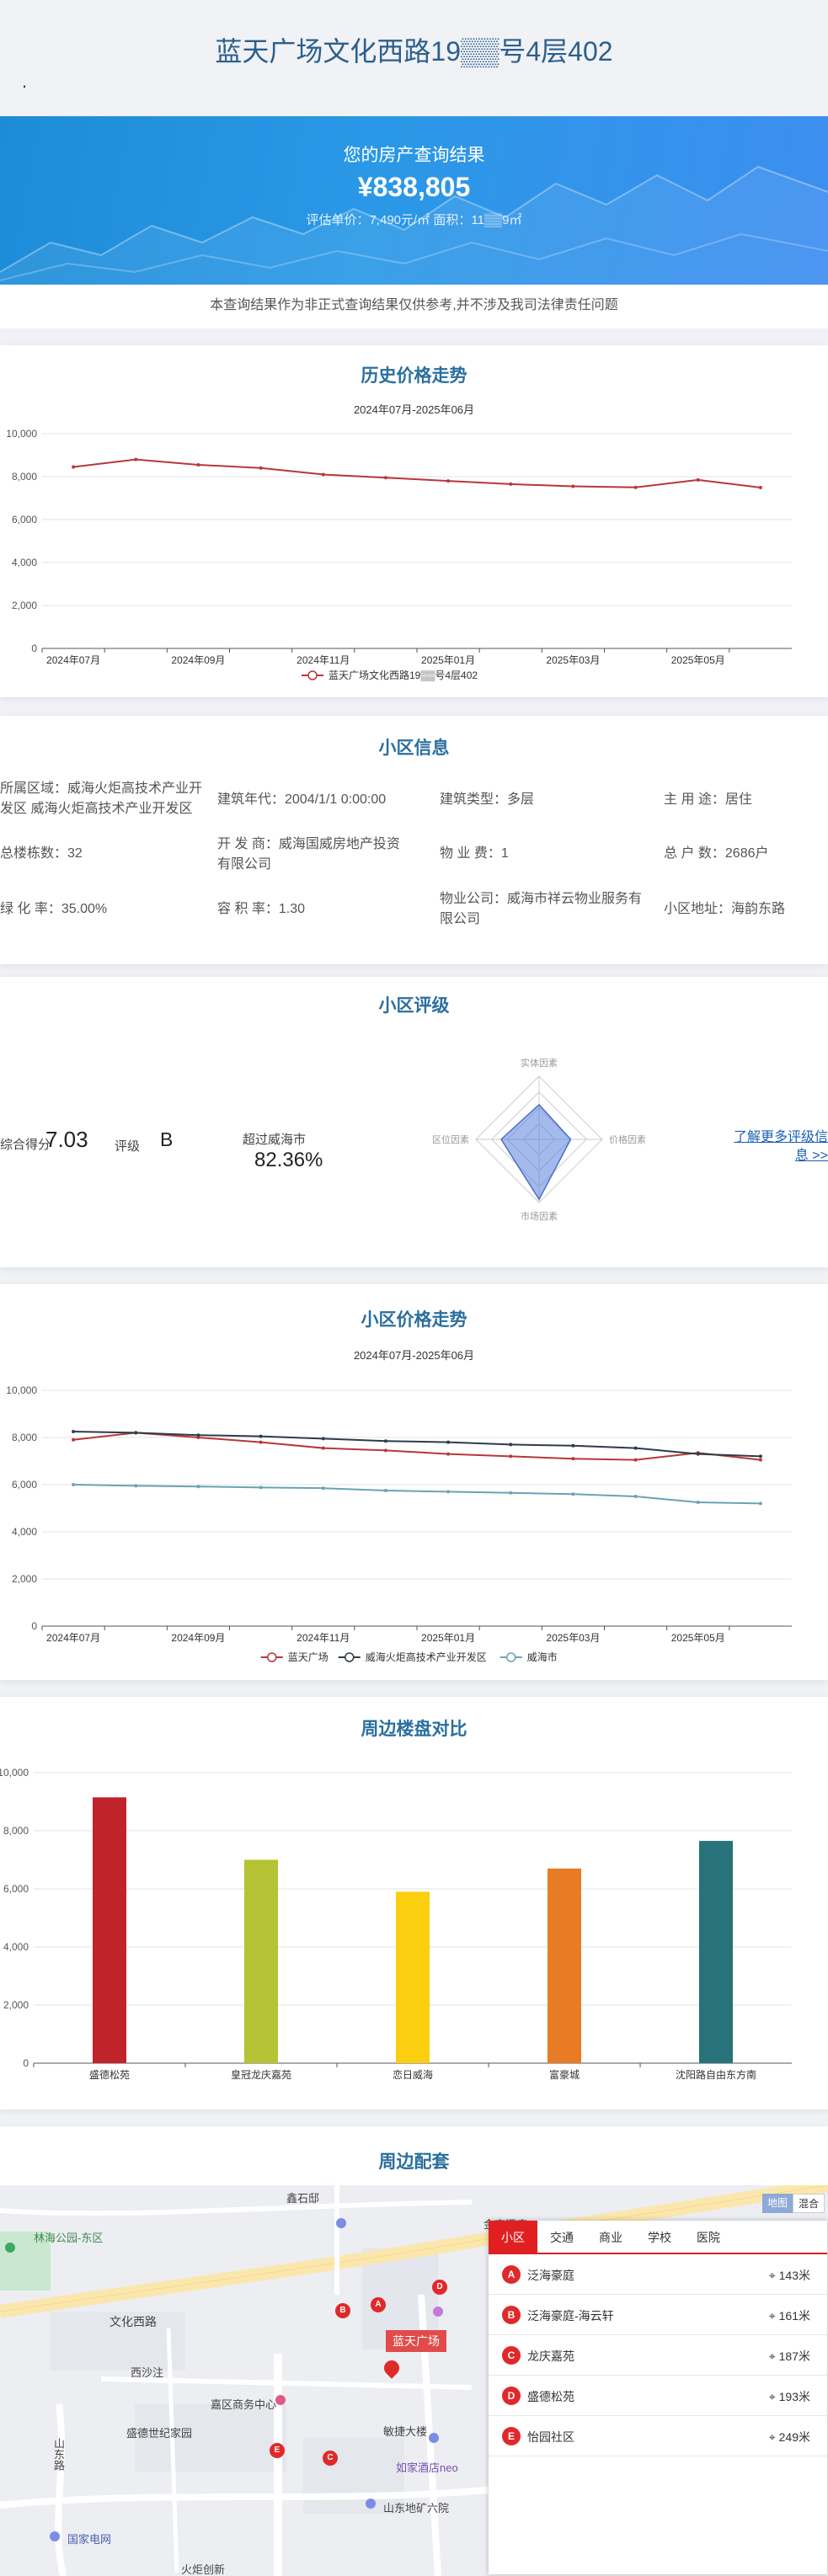  Describe the element at coordinates (288, 1160) in the screenshot. I see `exceed-value: 82.36%` at that location.